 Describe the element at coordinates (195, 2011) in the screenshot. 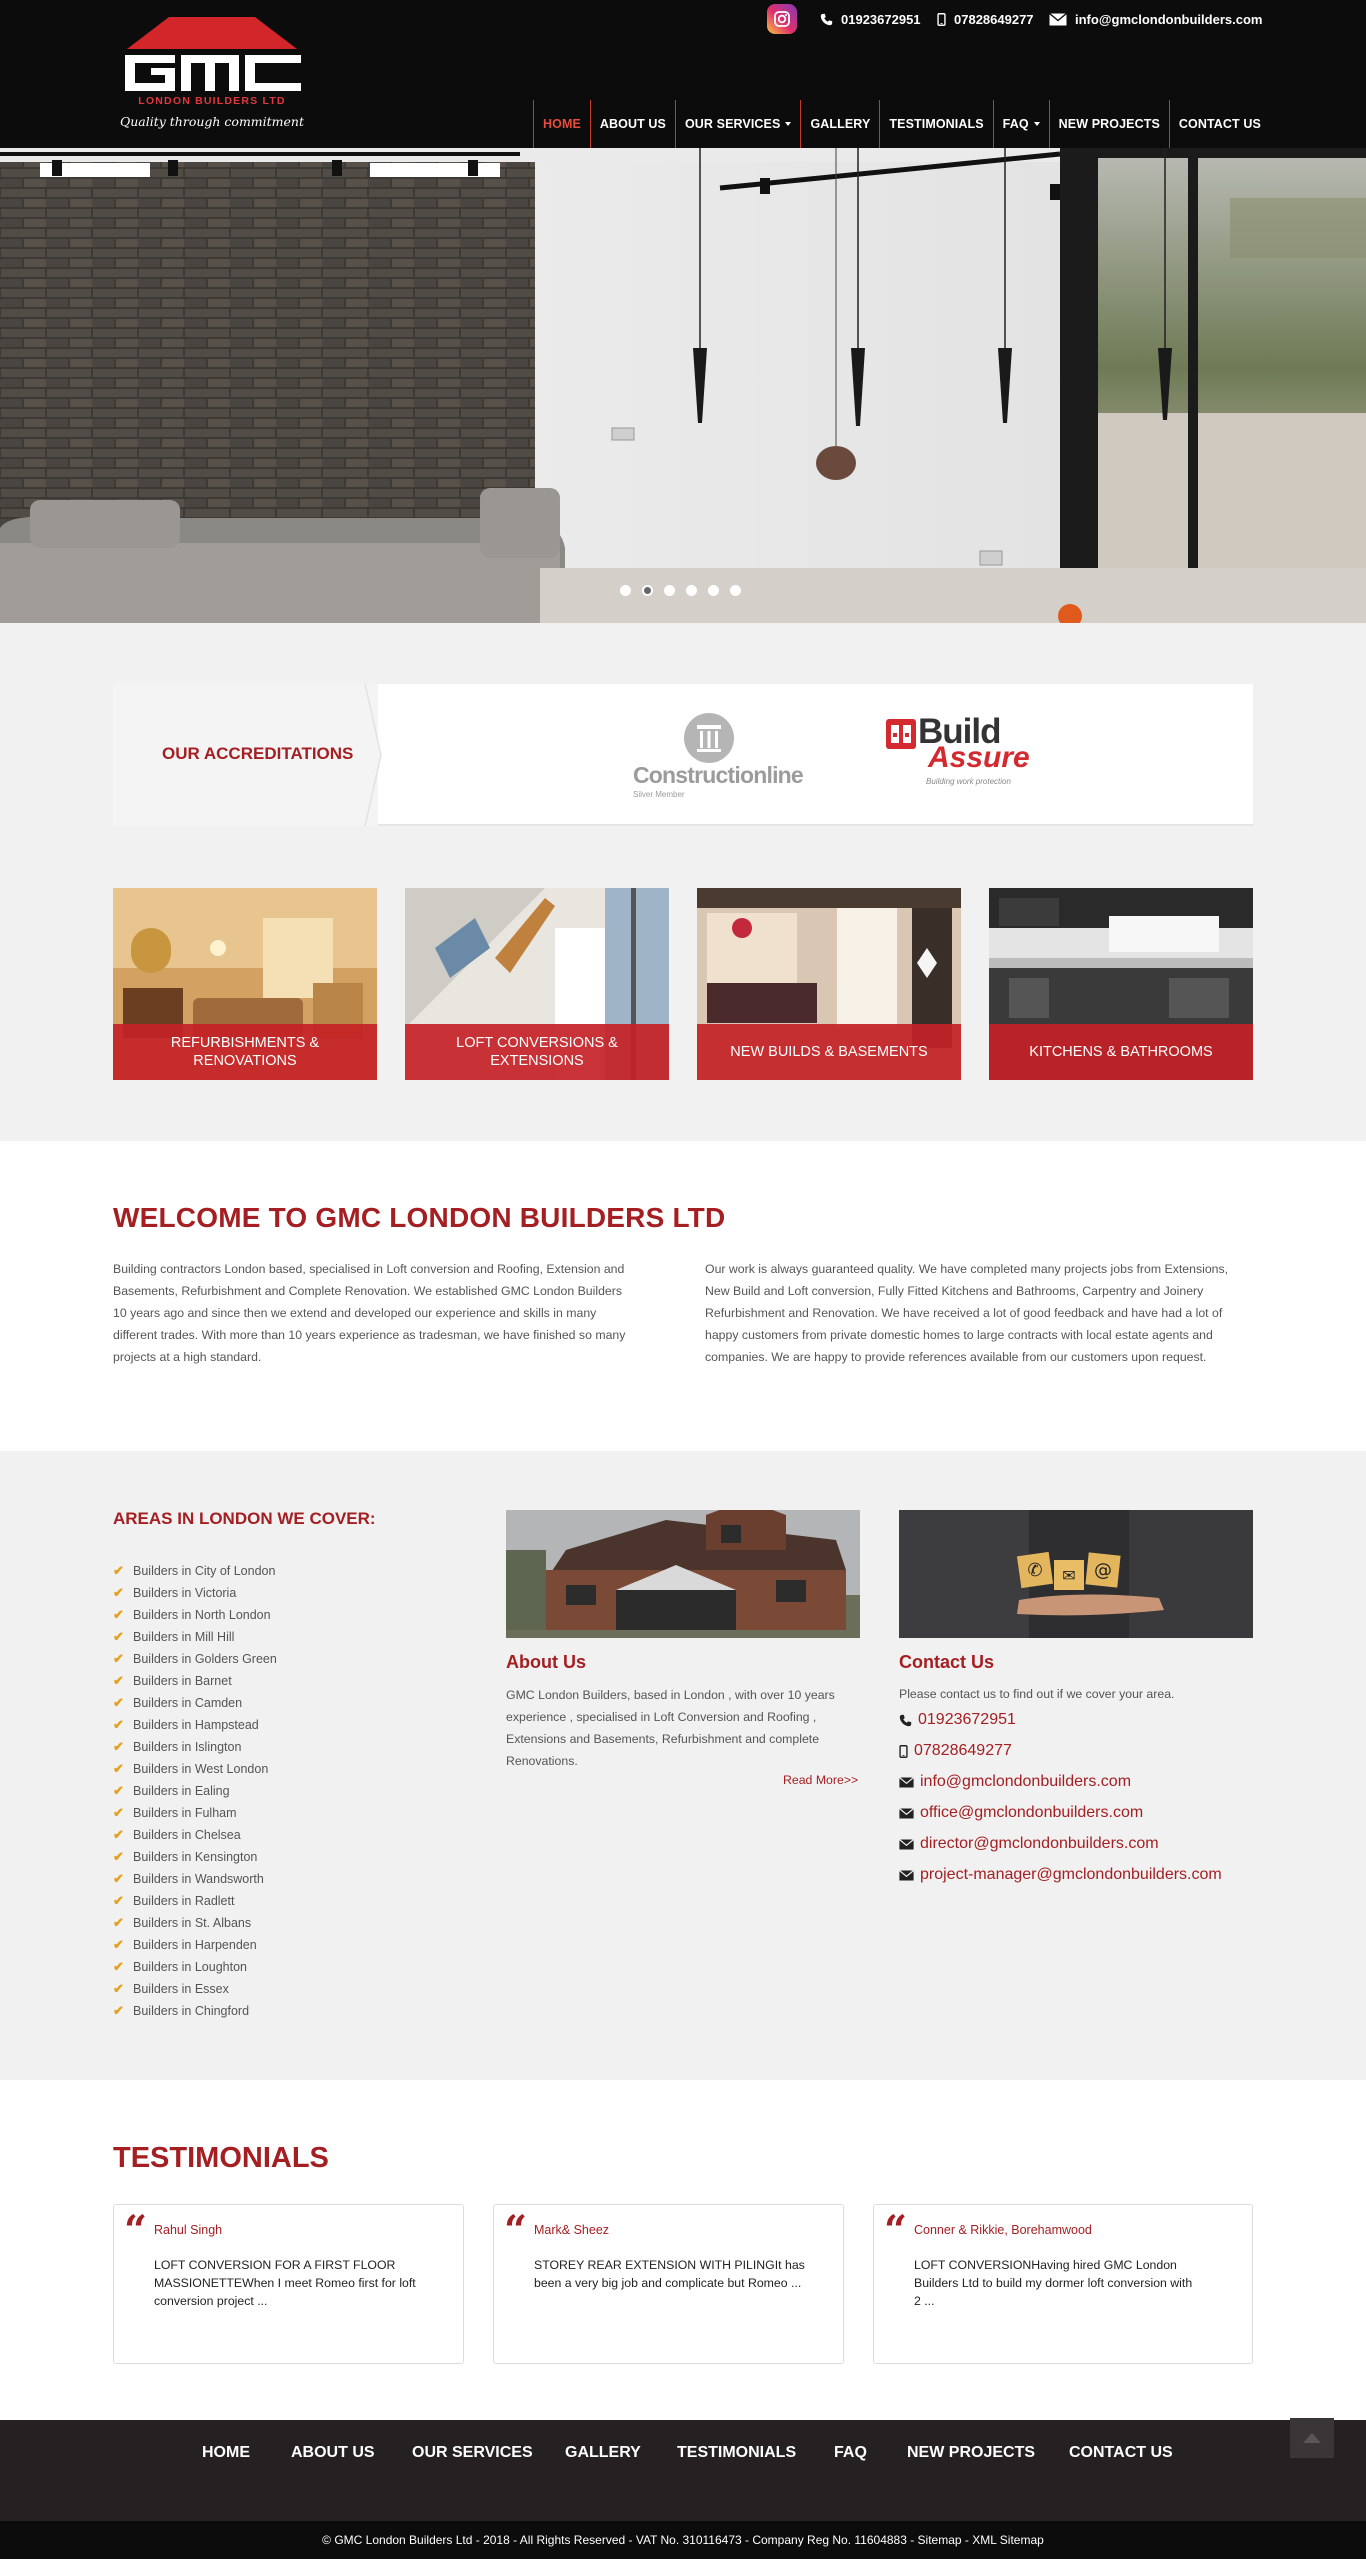

I see `area-item: ✔ Builders in Chingford` at that location.